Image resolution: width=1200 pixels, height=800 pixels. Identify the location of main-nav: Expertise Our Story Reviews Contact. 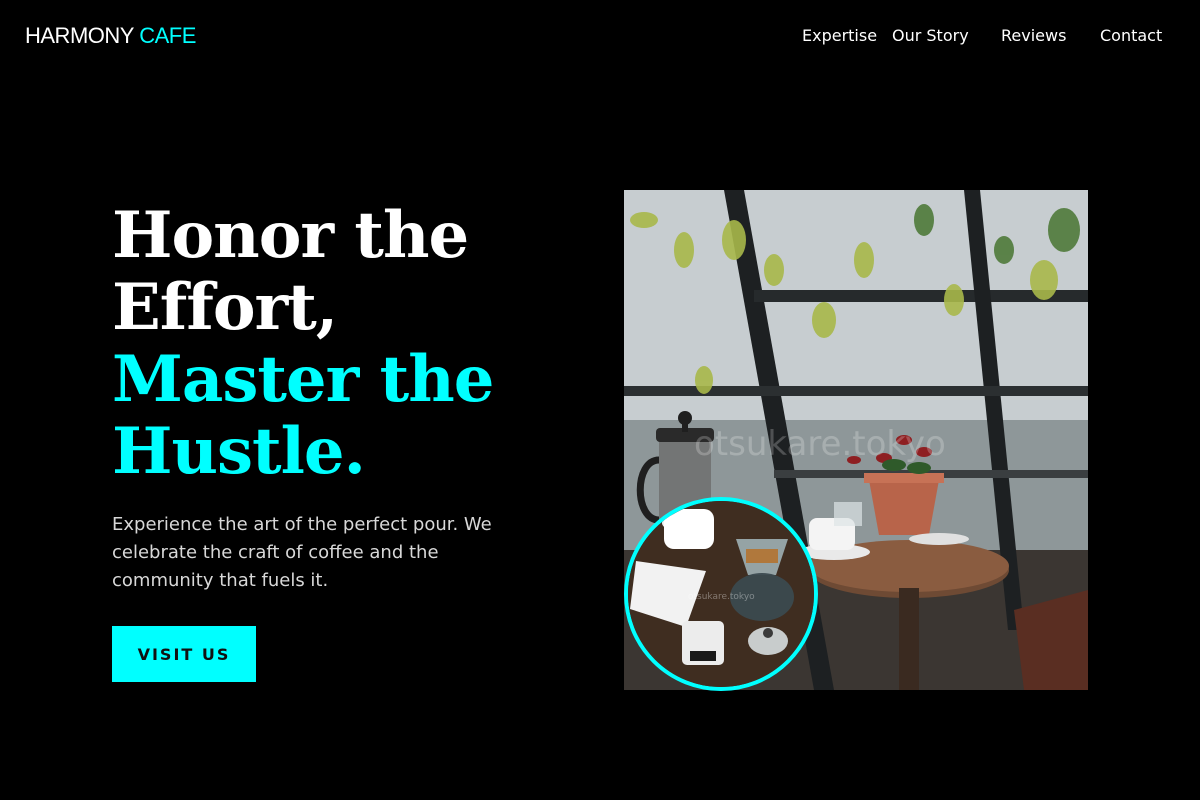
(600, 37).